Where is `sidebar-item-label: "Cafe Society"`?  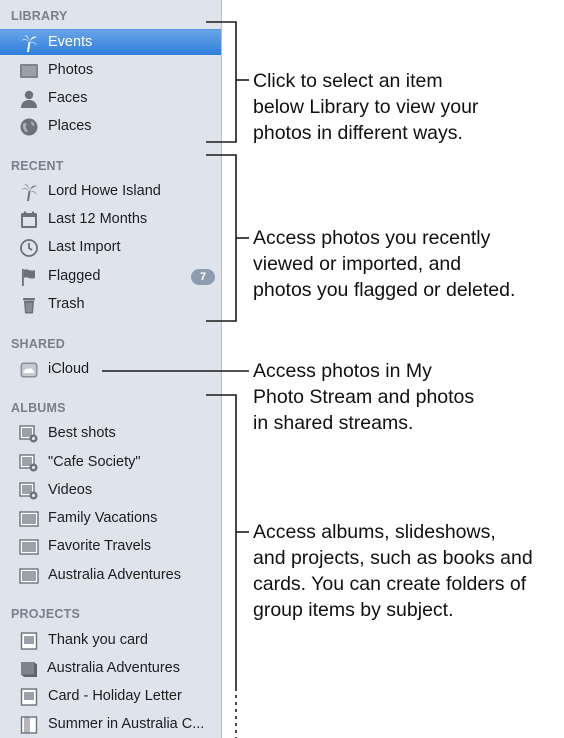 sidebar-item-label: "Cafe Society" is located at coordinates (94, 462).